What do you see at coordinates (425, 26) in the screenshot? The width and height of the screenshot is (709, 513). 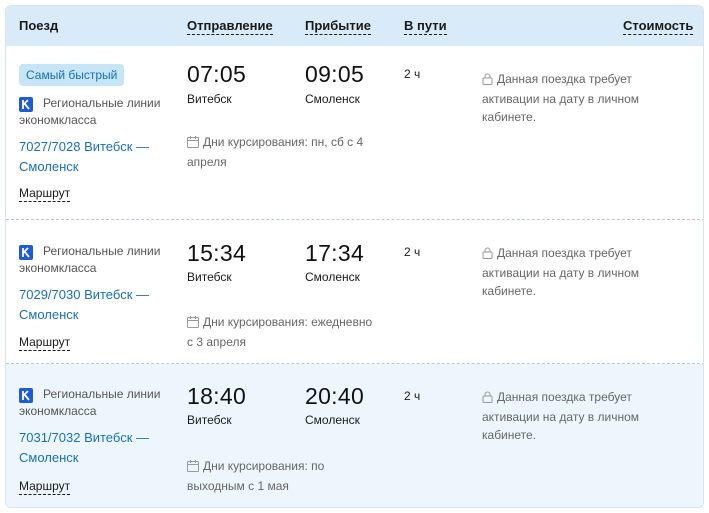 I see `sort-duration: В пути` at bounding box center [425, 26].